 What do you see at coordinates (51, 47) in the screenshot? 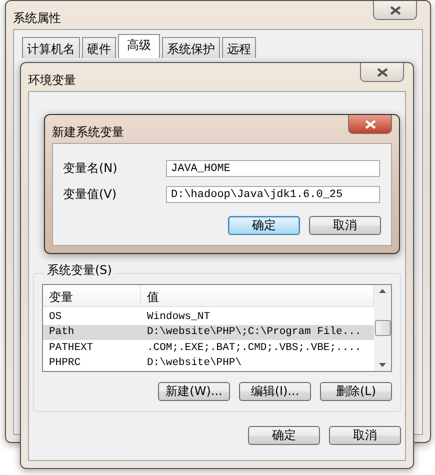
I see `tab: 计算机名` at bounding box center [51, 47].